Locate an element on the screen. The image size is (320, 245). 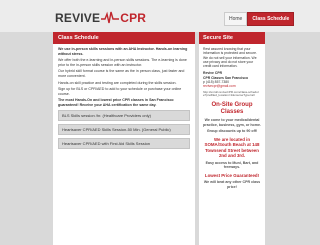
page-title: Class Schedule is located at coordinates (124, 38).